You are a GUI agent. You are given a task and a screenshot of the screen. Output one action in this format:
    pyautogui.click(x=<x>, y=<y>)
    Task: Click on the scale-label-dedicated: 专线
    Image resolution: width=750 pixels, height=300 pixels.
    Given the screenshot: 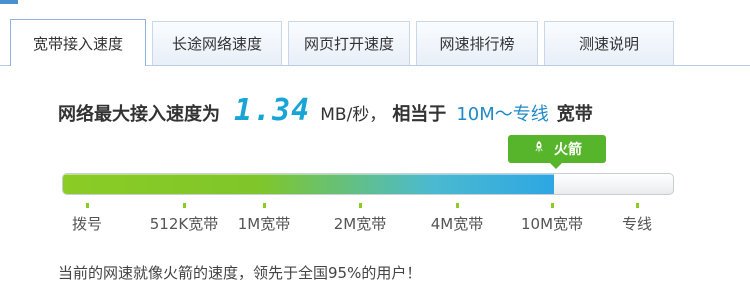 What is the action you would take?
    pyautogui.click(x=637, y=224)
    